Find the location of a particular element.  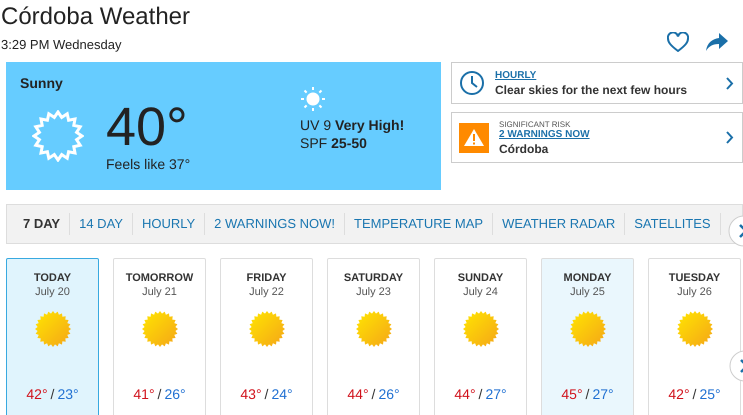

risk-label: SIGNIFICANT RISK is located at coordinates (535, 124).